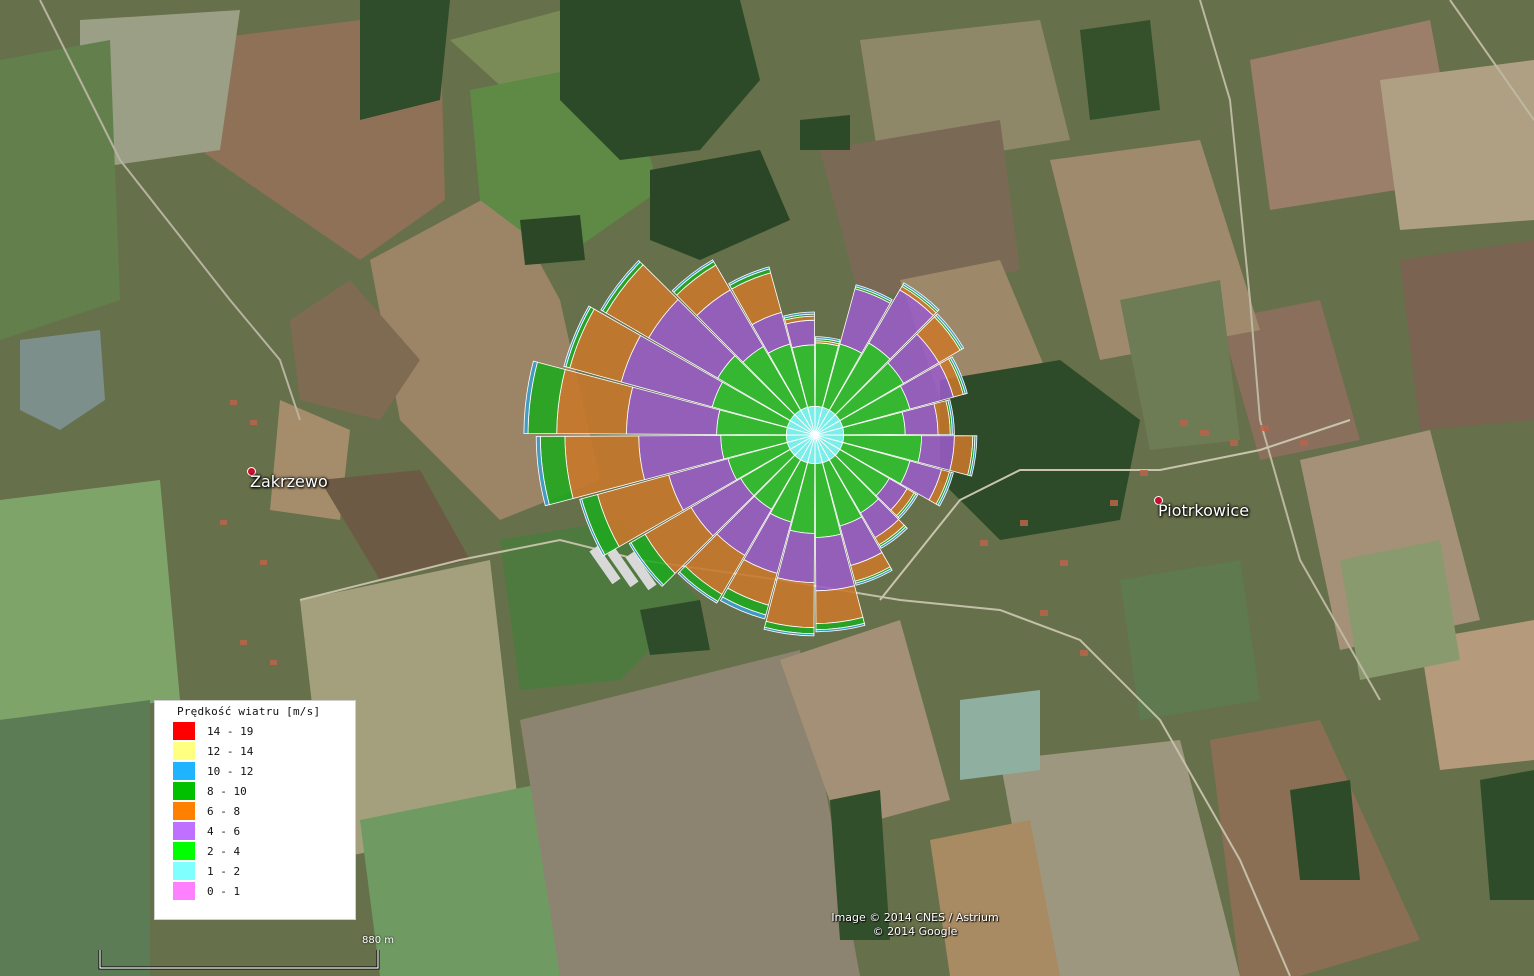  Describe the element at coordinates (1203, 510) in the screenshot. I see `place-label-piotrkowice: Piotrkowice` at that location.